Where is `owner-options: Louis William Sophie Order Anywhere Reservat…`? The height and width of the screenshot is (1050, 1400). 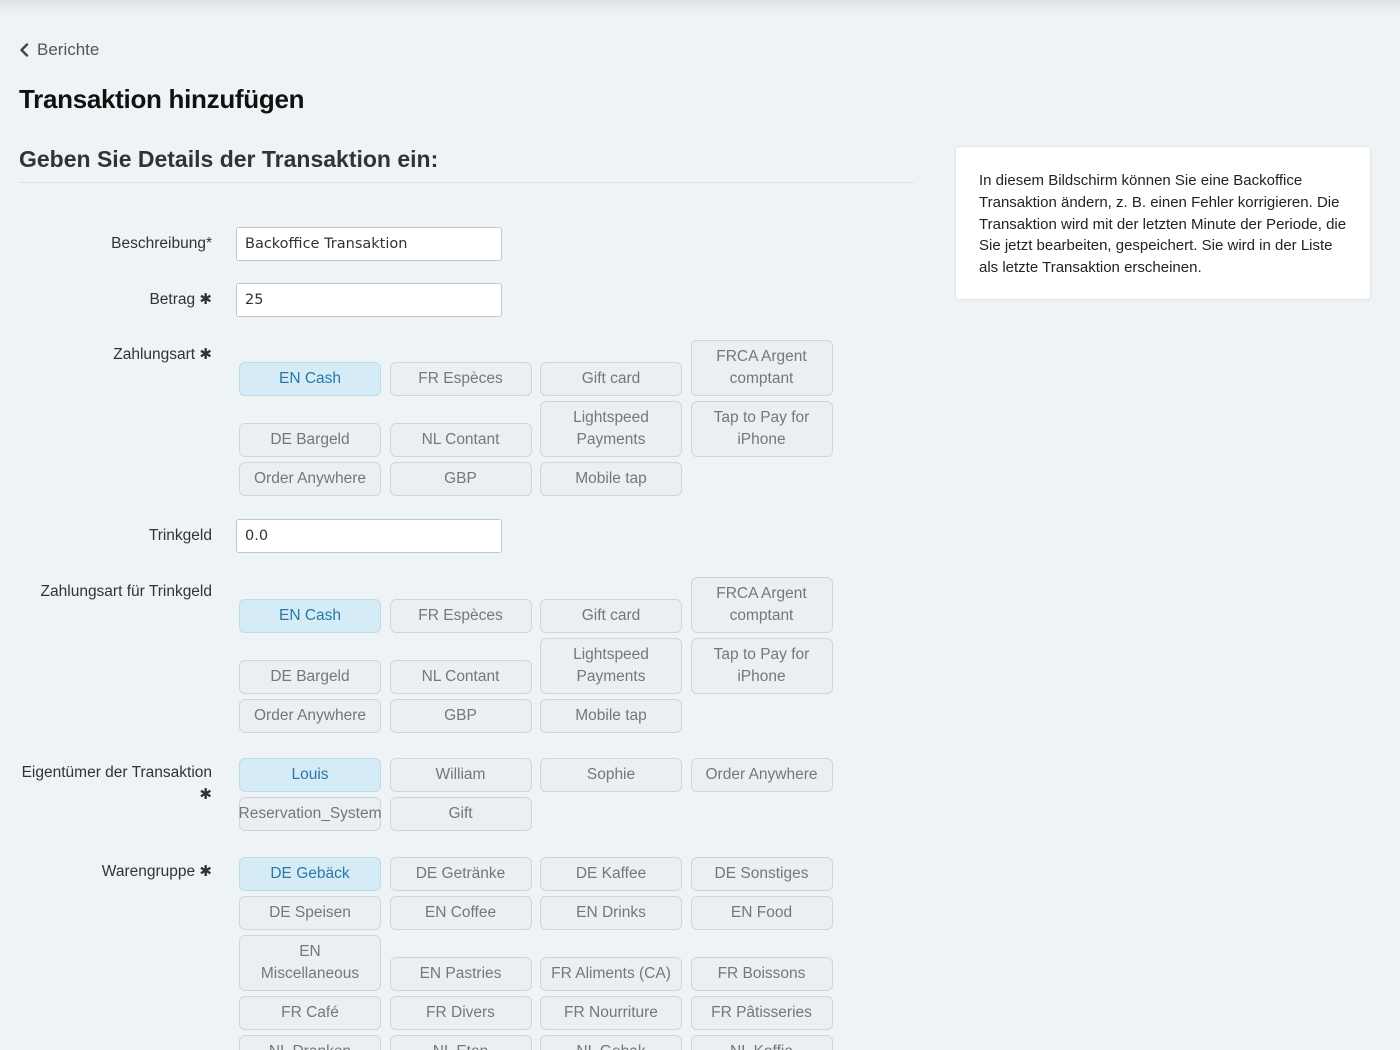
owner-options: Louis William Sophie Order Anywhere Reservat… is located at coordinates (536, 794).